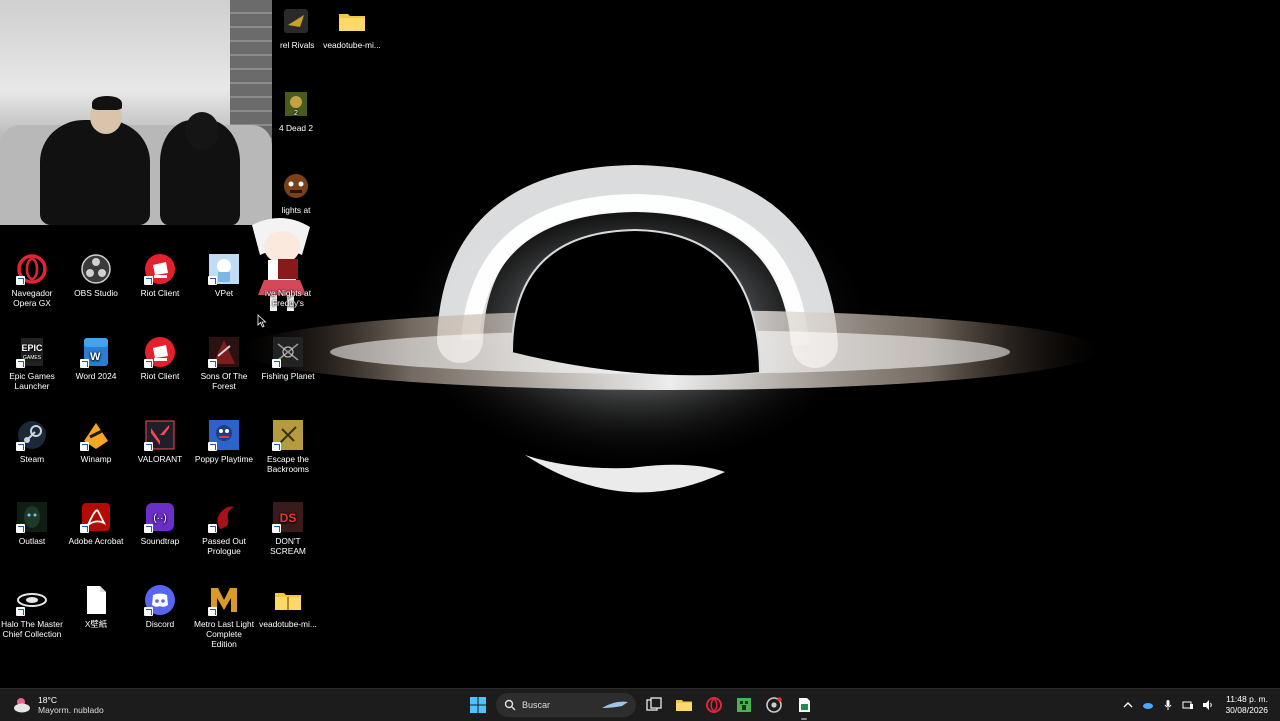 This screenshot has width=1280, height=721. I want to click on icon-label: VPet, so click(224, 293).